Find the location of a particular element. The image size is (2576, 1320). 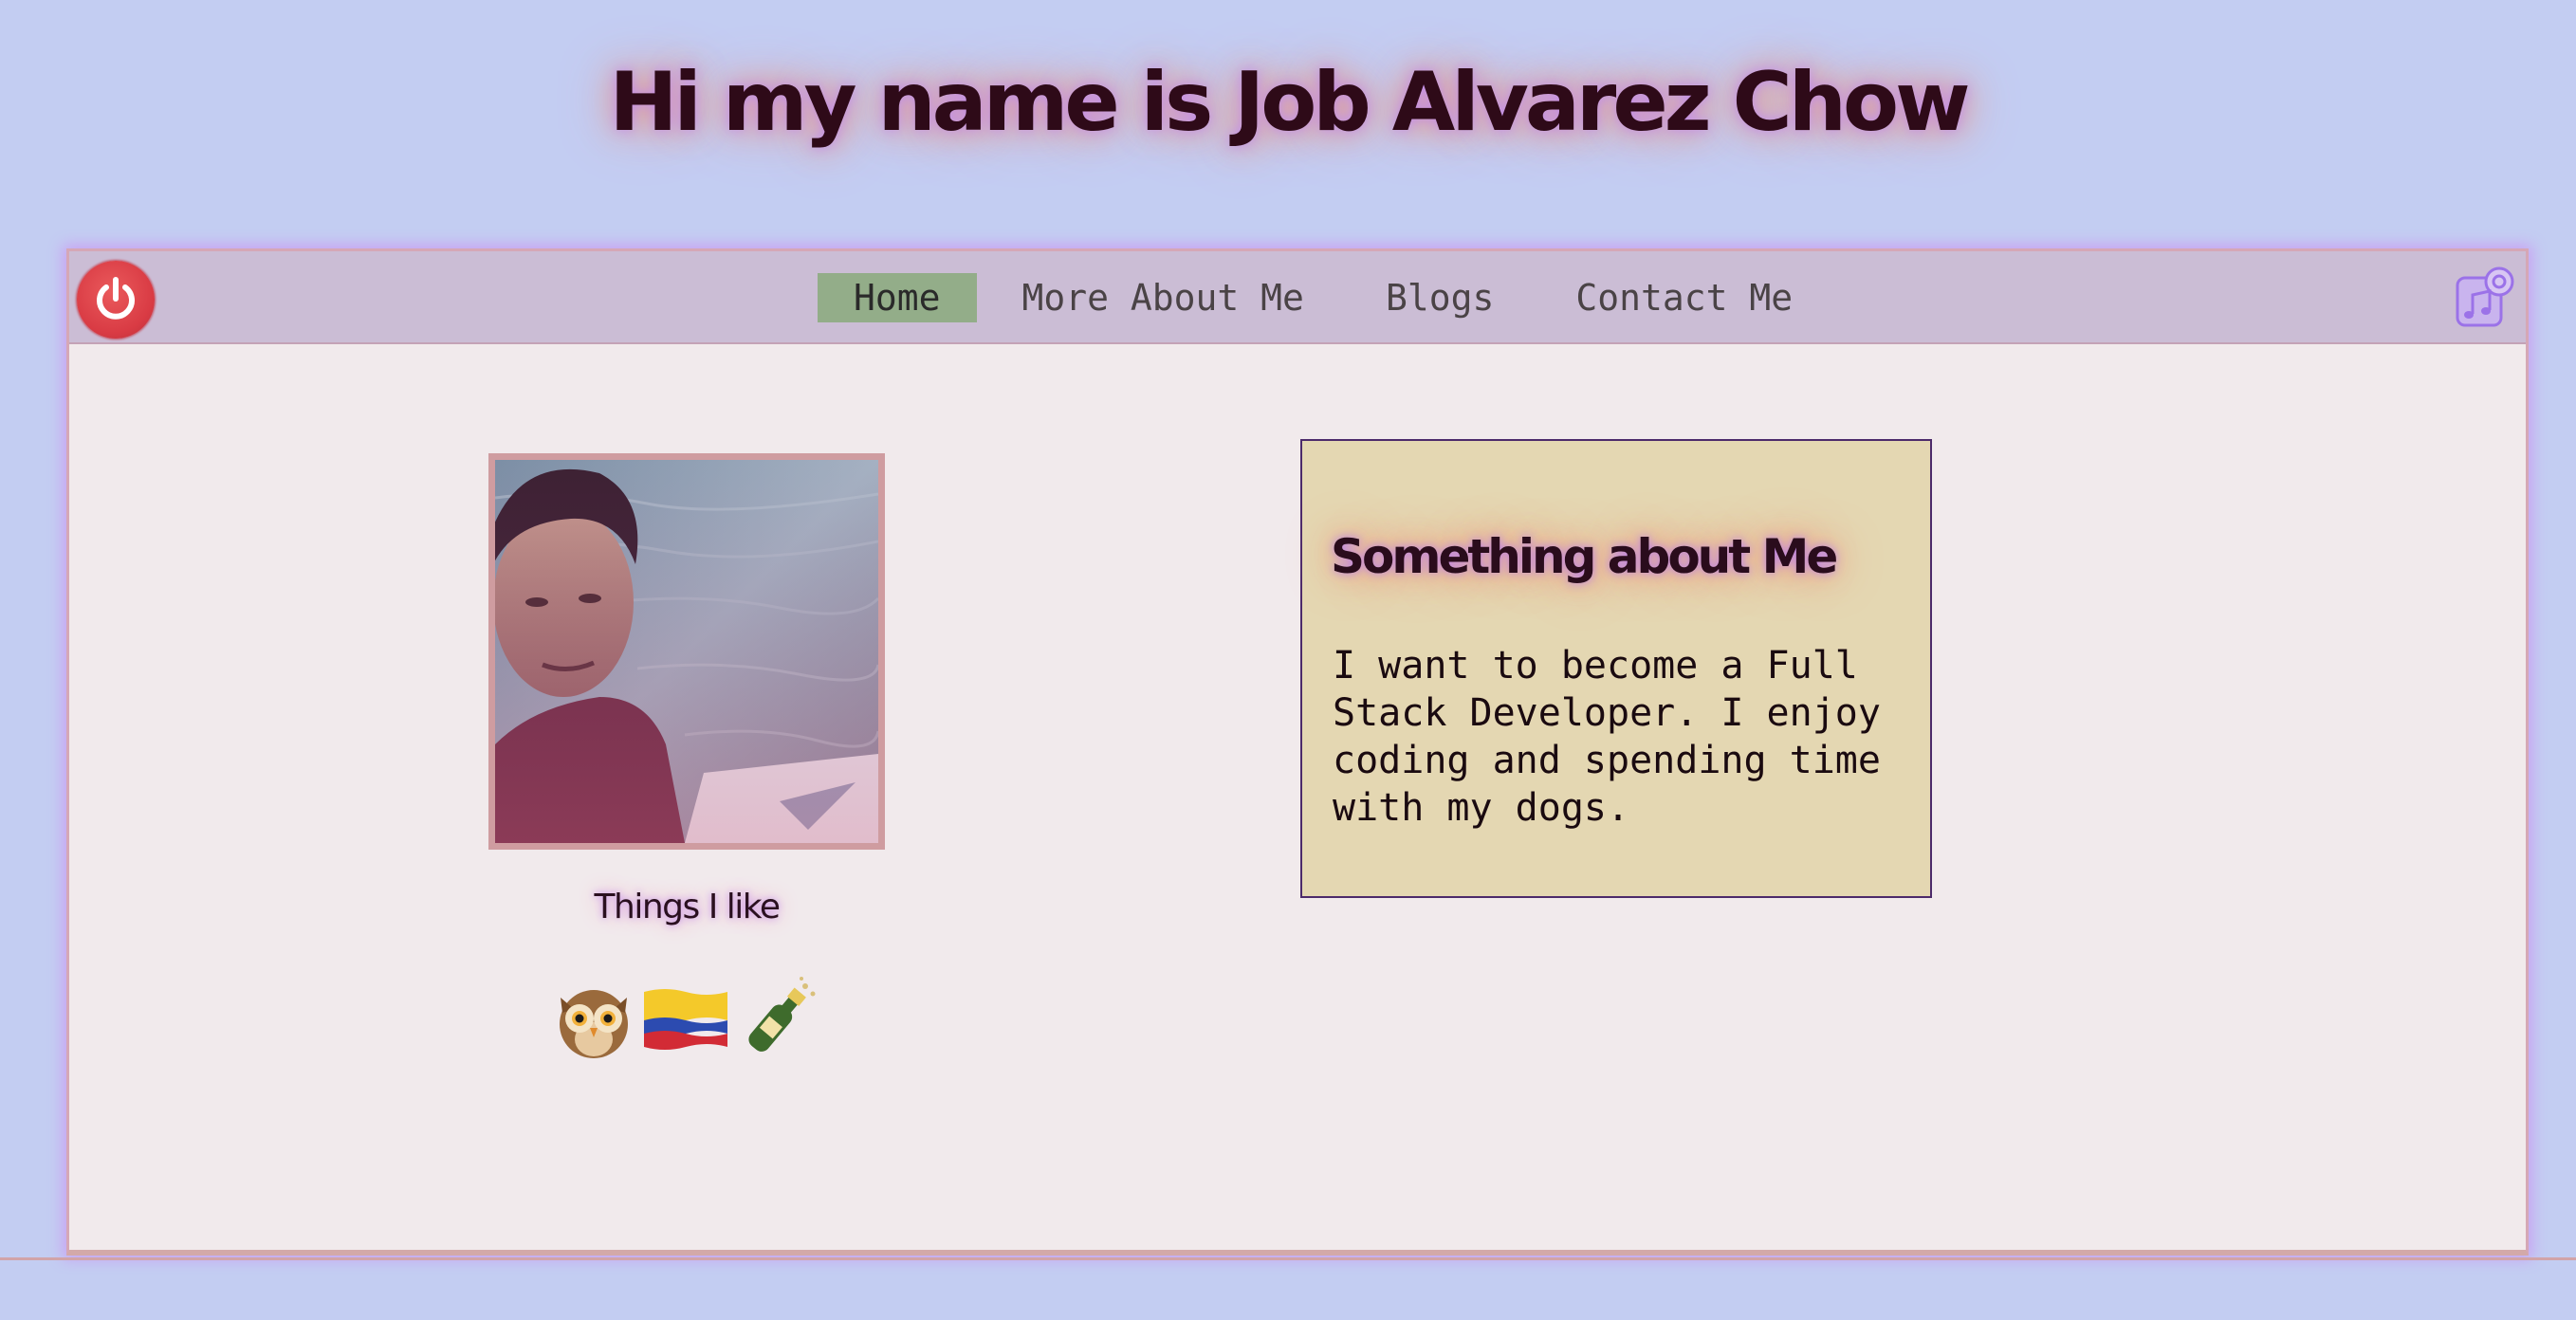

music-icon is located at coordinates (2486, 297).